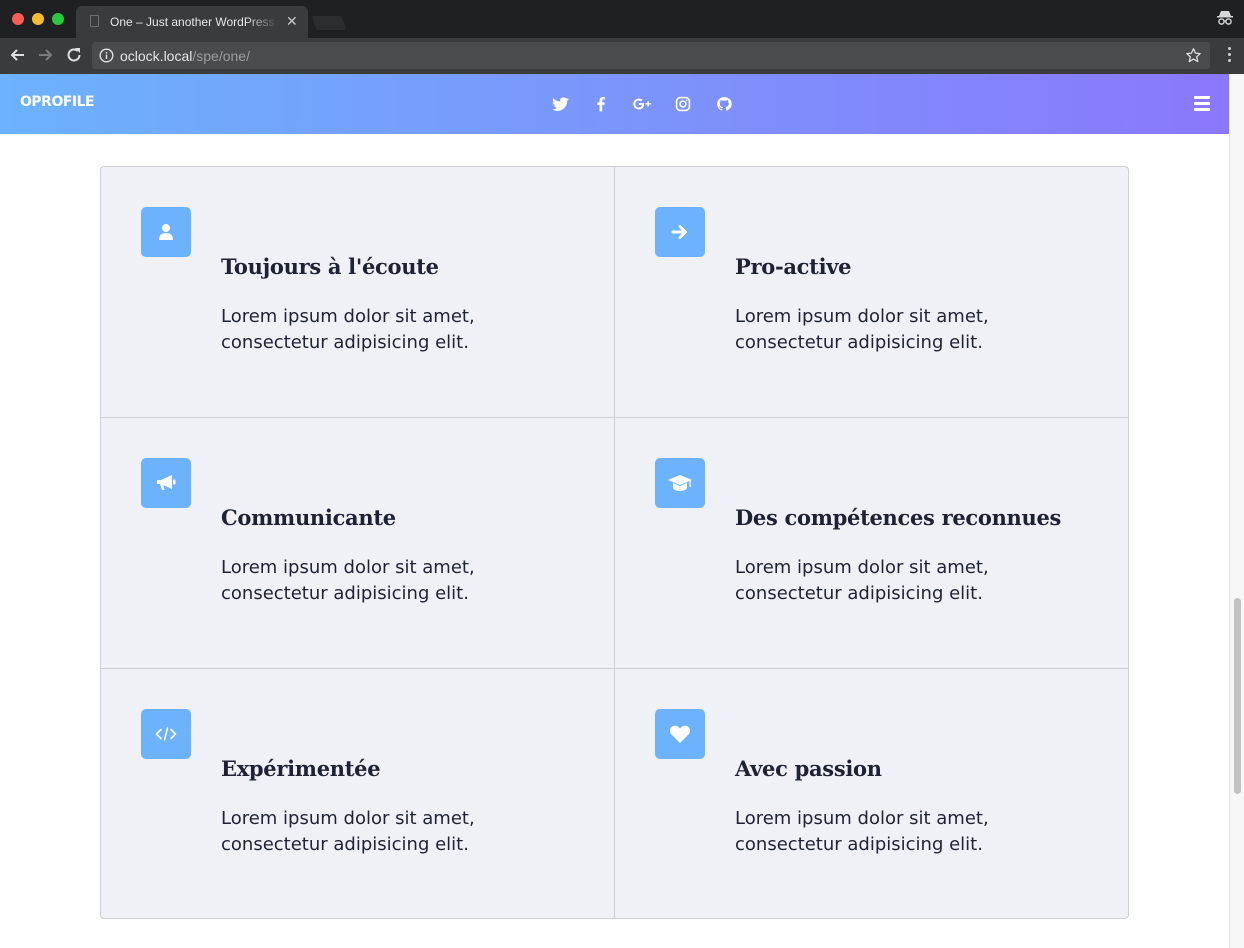 This screenshot has height=948, width=1244. I want to click on reload-icon, so click(74, 55).